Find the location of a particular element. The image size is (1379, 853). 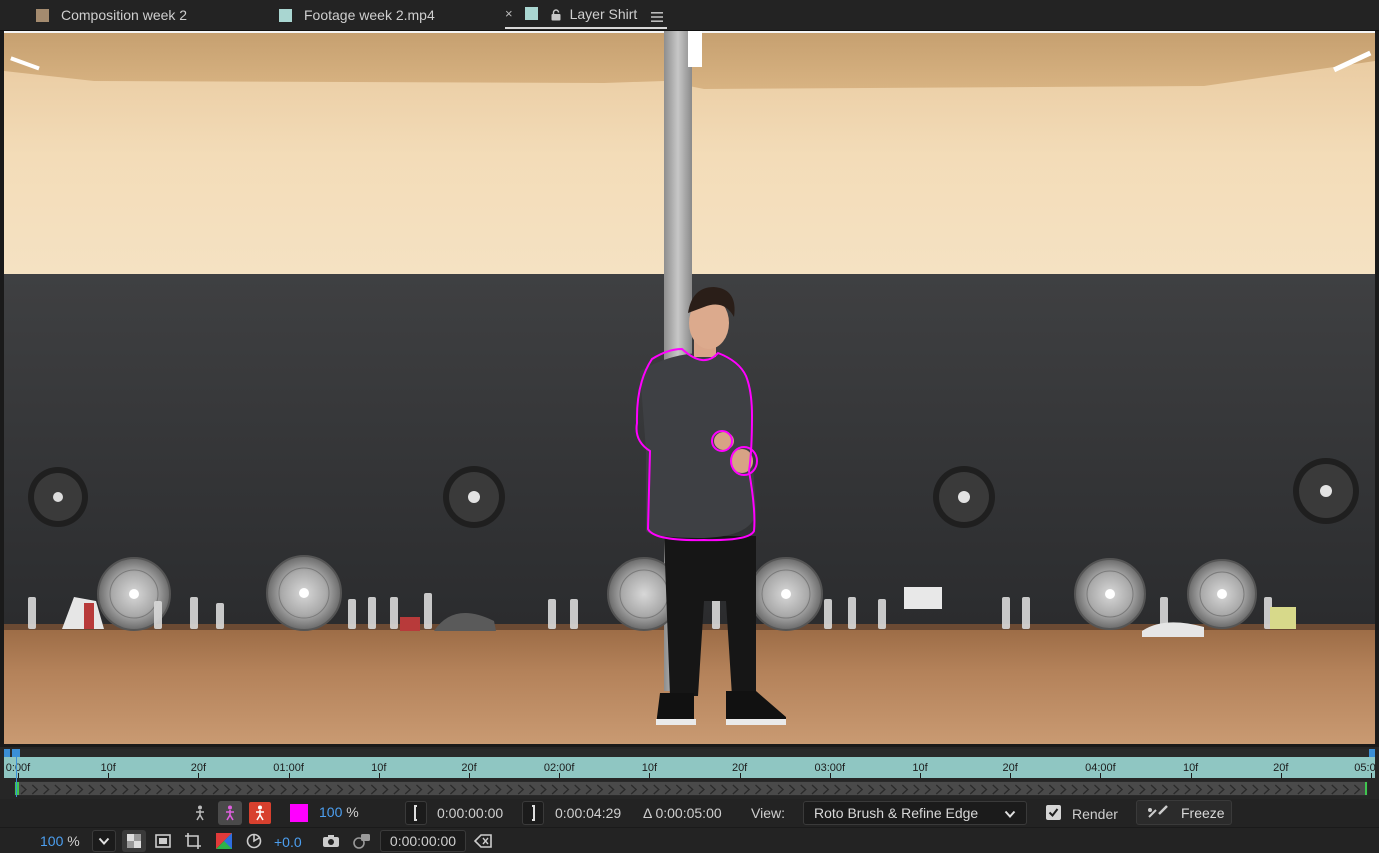

camera-snapshot-icon is located at coordinates (331, 841).